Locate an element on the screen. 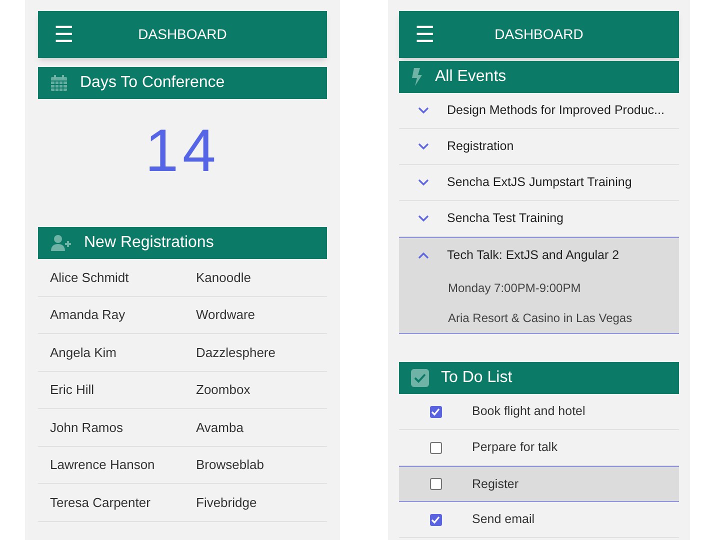 This screenshot has height=540, width=720. company-cell-text: Zoombox is located at coordinates (223, 390).